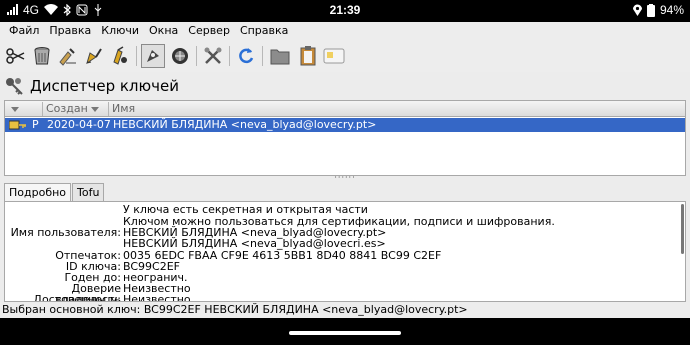  Describe the element at coordinates (77, 297) in the screenshot. I see `key-validity-label: Достоверность ключа:` at that location.